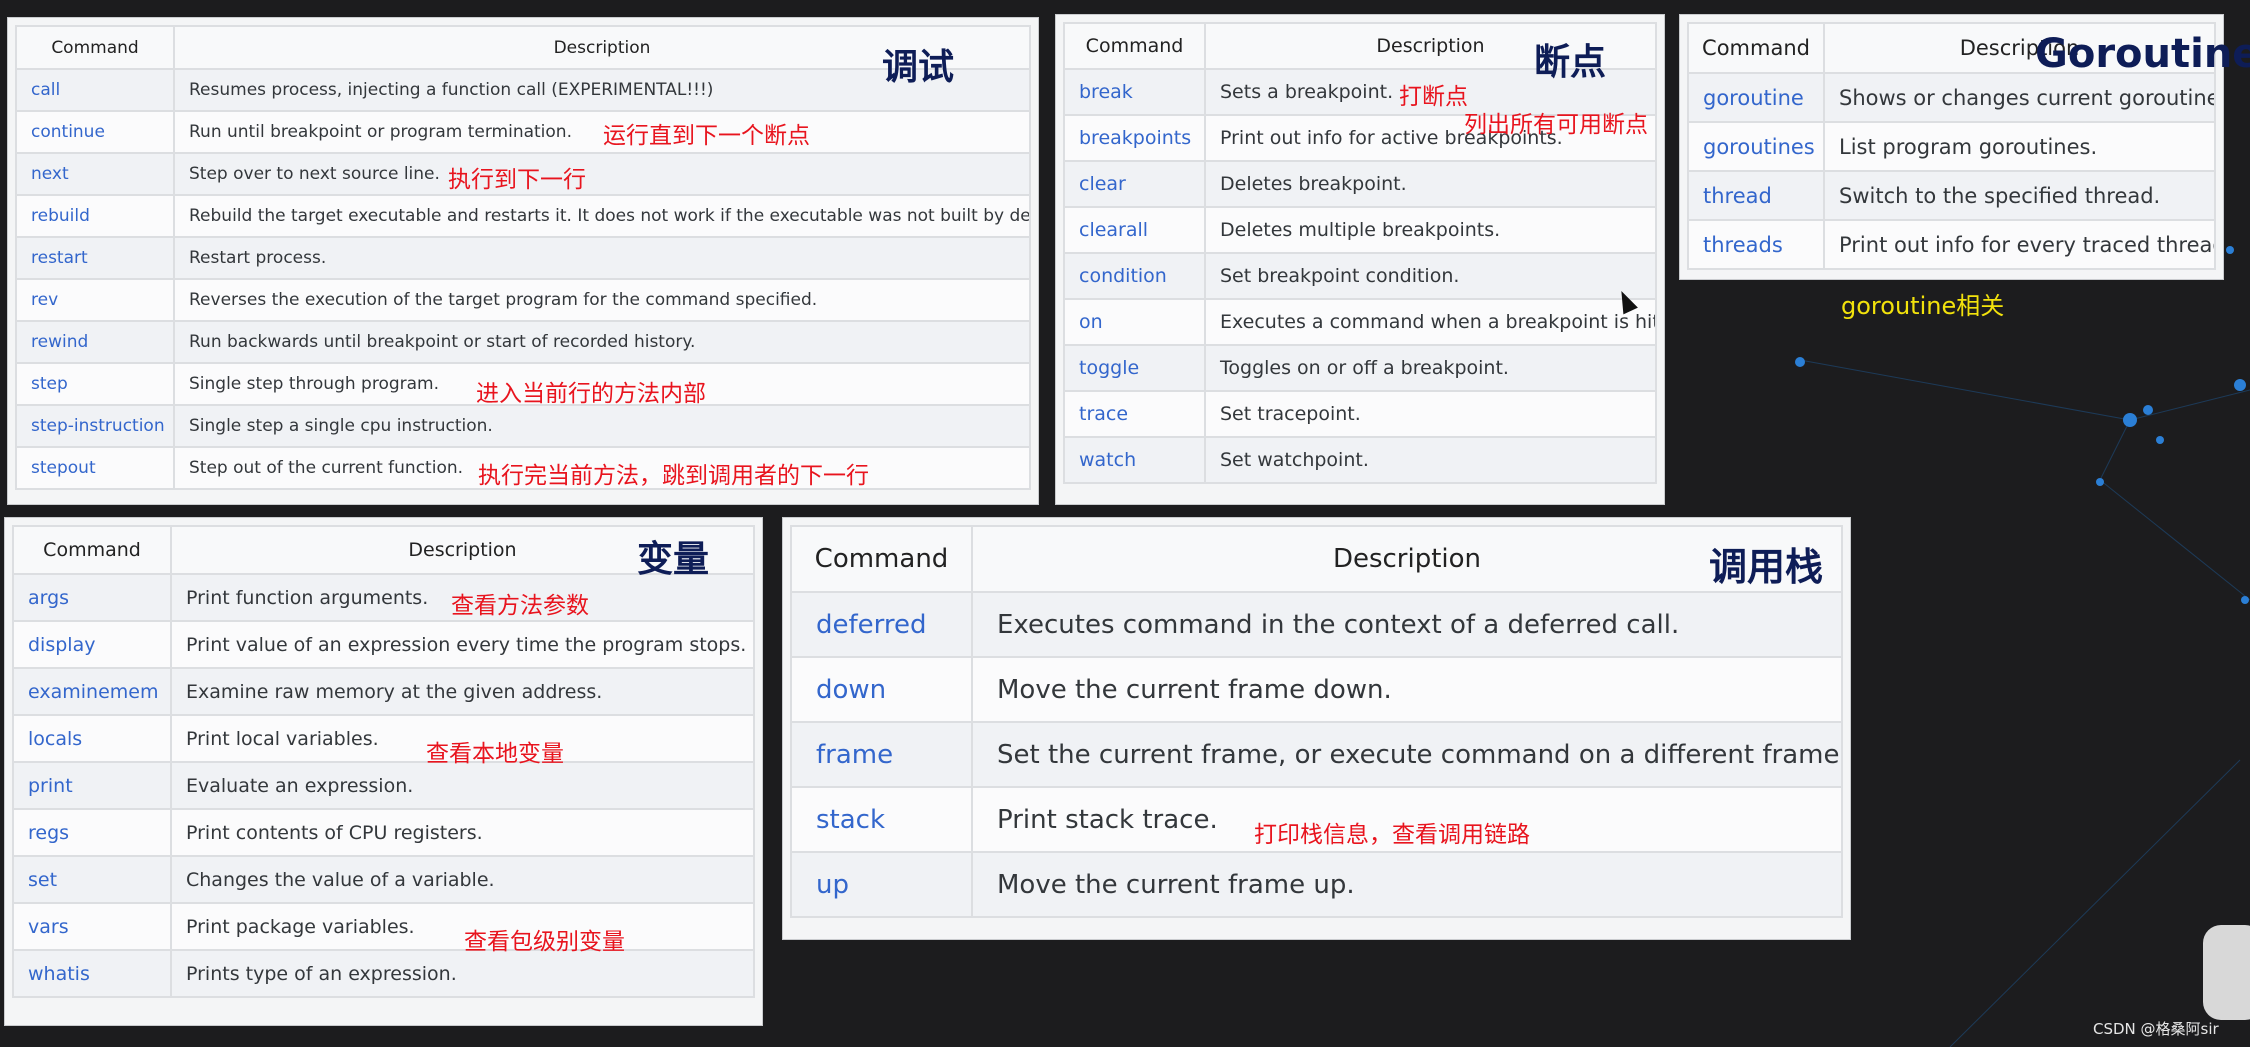  What do you see at coordinates (881, 624) in the screenshot?
I see `command-link-deferred: deferred` at bounding box center [881, 624].